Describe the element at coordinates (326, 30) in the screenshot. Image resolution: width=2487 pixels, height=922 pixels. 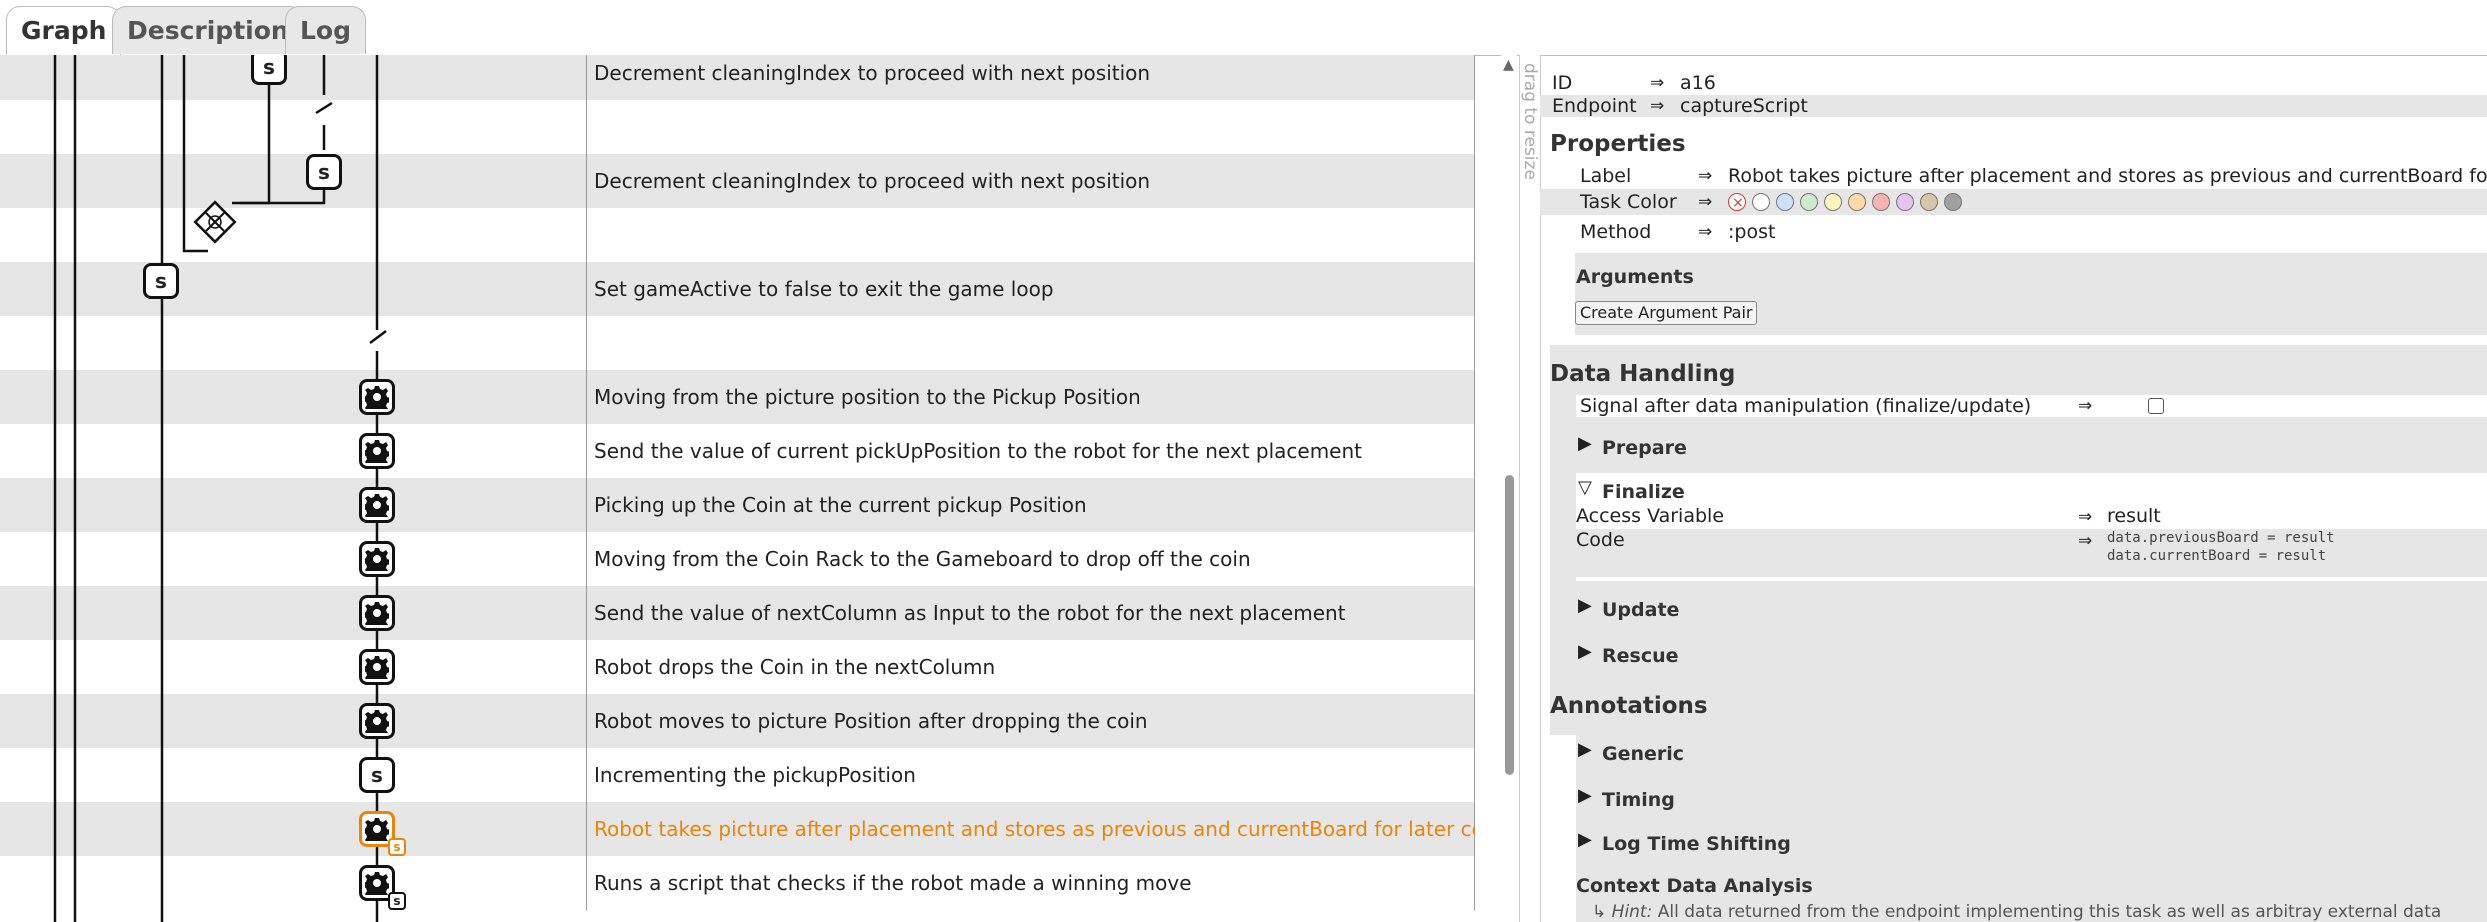
I see `tab-log: Log` at that location.